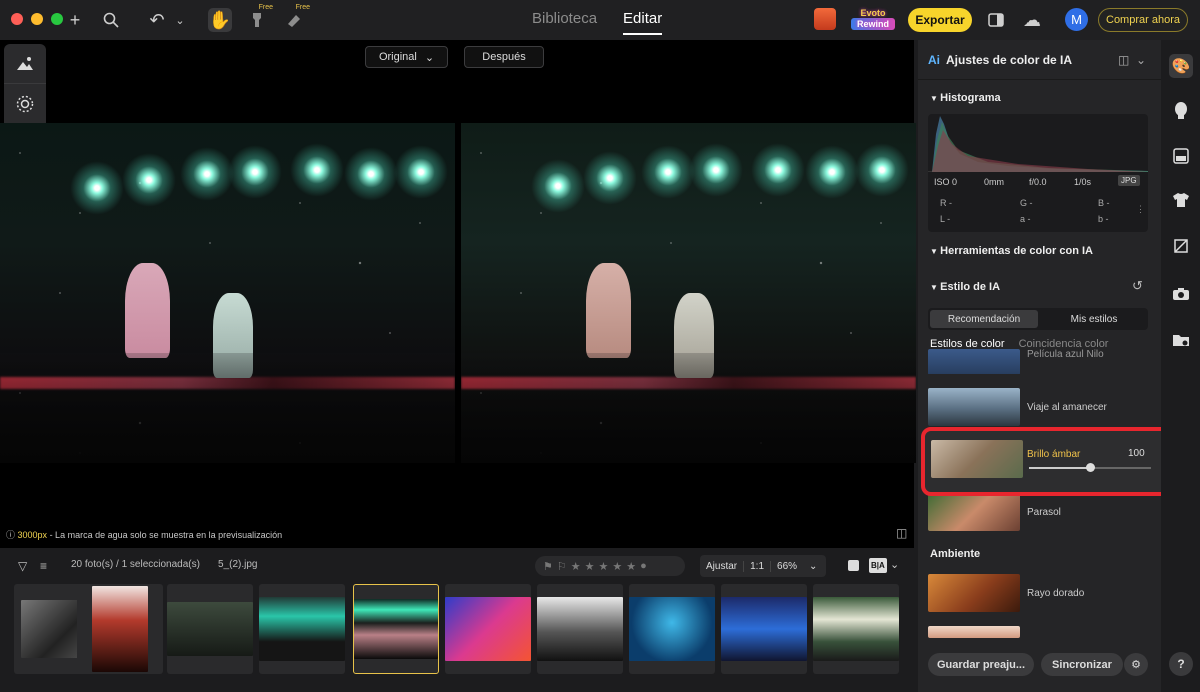  Describe the element at coordinates (25, 104) in the screenshot. I see `grain-filter-icon` at that location.